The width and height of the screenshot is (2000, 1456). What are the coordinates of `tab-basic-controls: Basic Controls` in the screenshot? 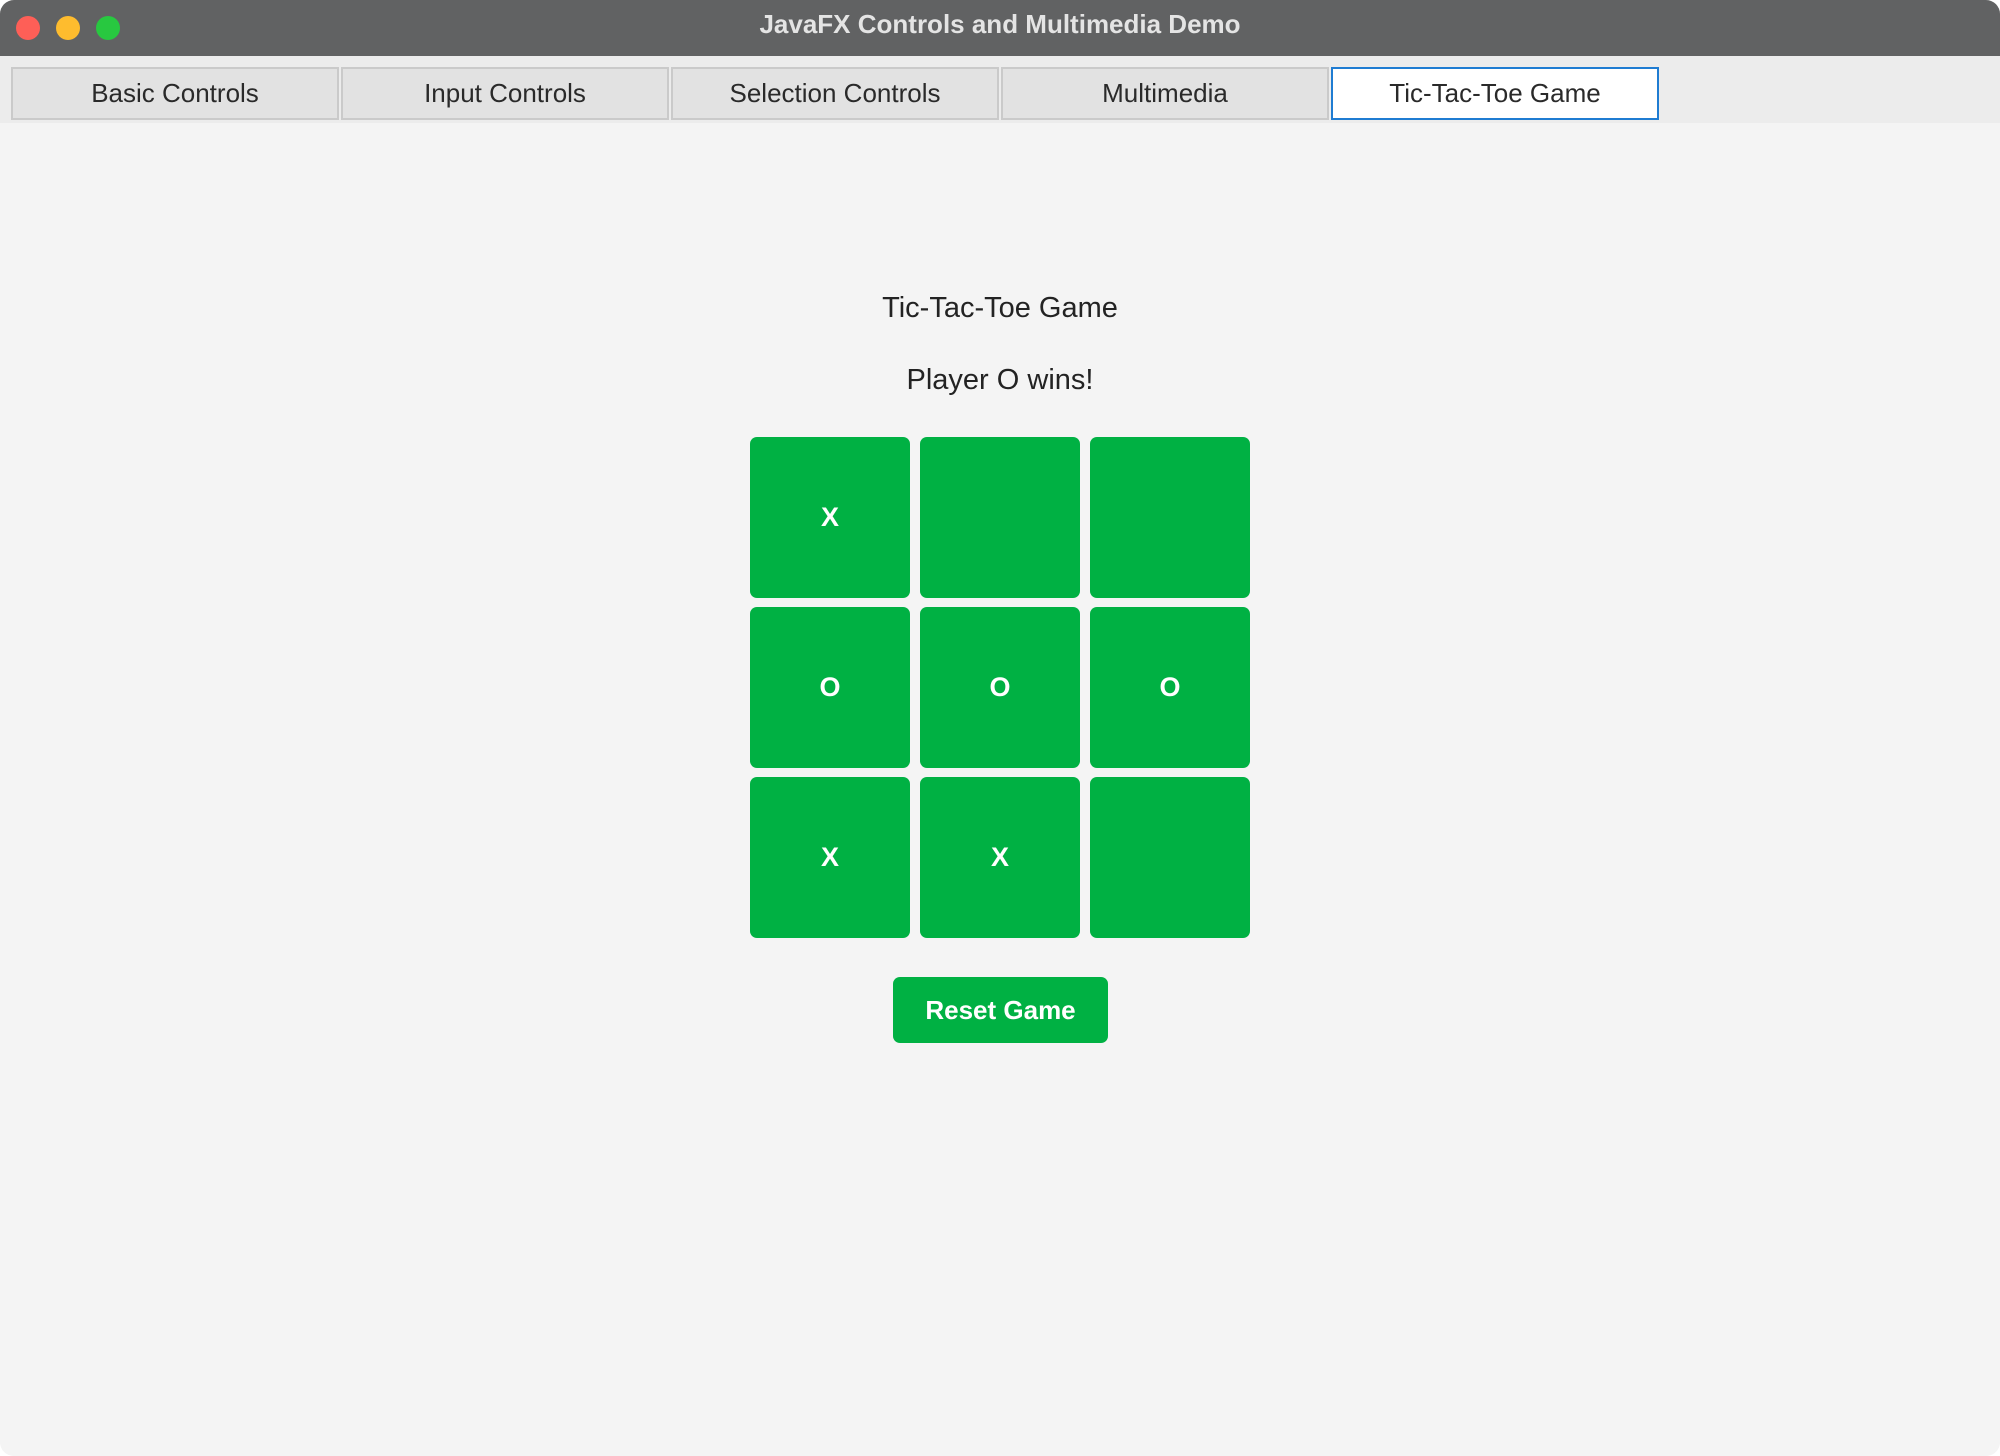 It's located at (175, 93).